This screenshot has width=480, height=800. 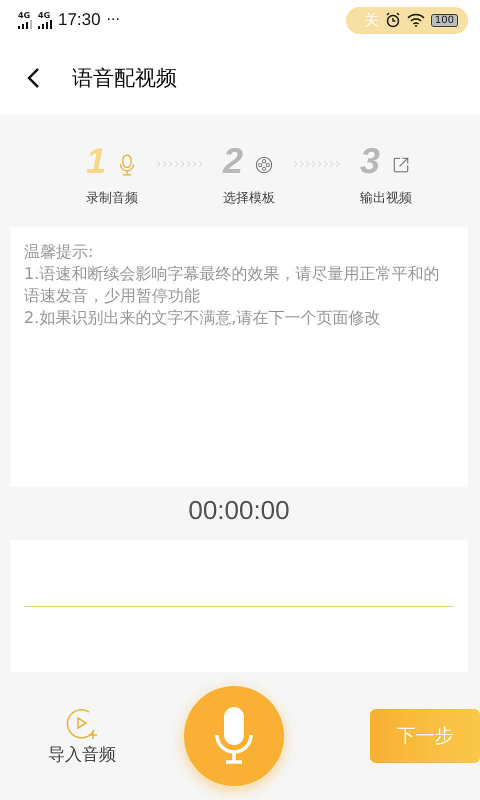 I want to click on tip-text: 1.语速和断续会影响字幕最终的效果，请尽量用正常平和的语速发音，少用暂停功能, so click(x=232, y=285).